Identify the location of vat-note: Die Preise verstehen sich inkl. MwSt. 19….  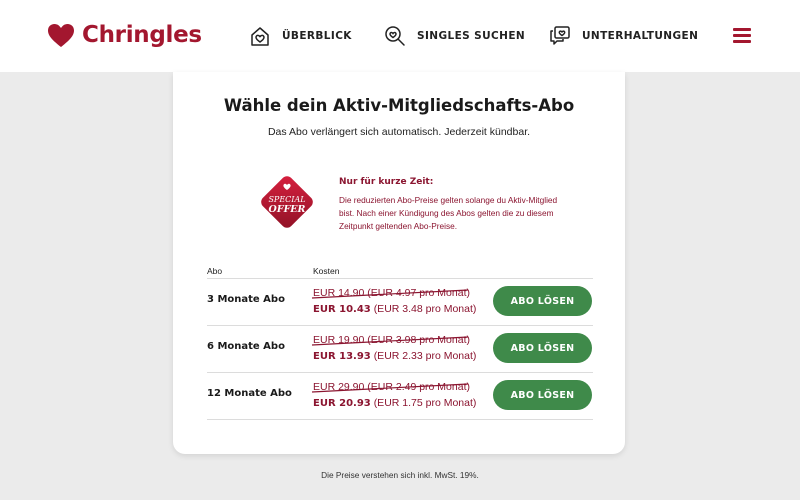
(400, 475).